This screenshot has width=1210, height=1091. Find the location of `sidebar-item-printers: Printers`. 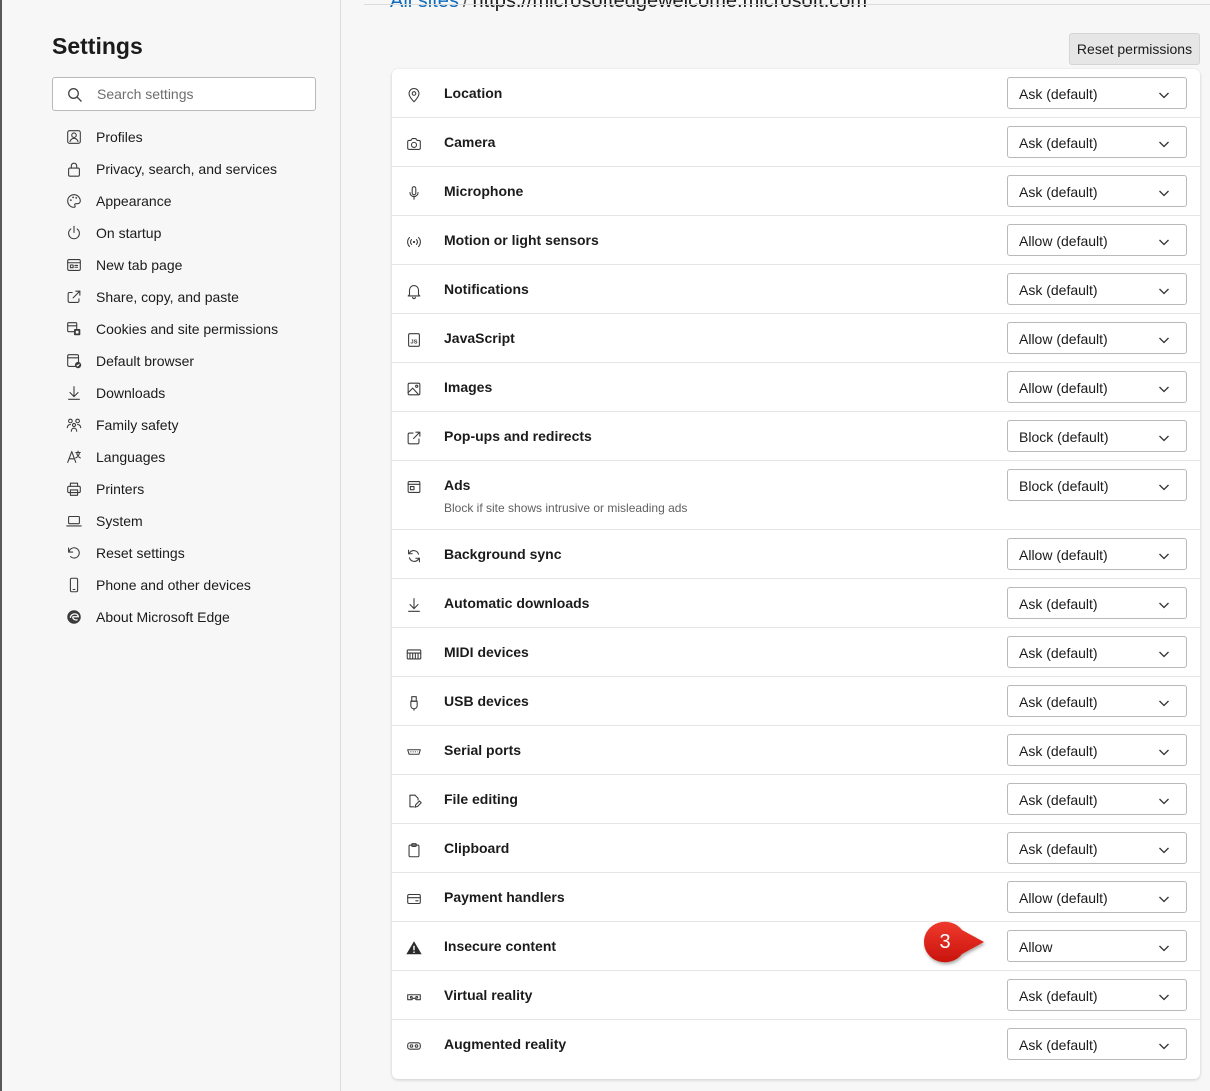

sidebar-item-printers: Printers is located at coordinates (192, 489).